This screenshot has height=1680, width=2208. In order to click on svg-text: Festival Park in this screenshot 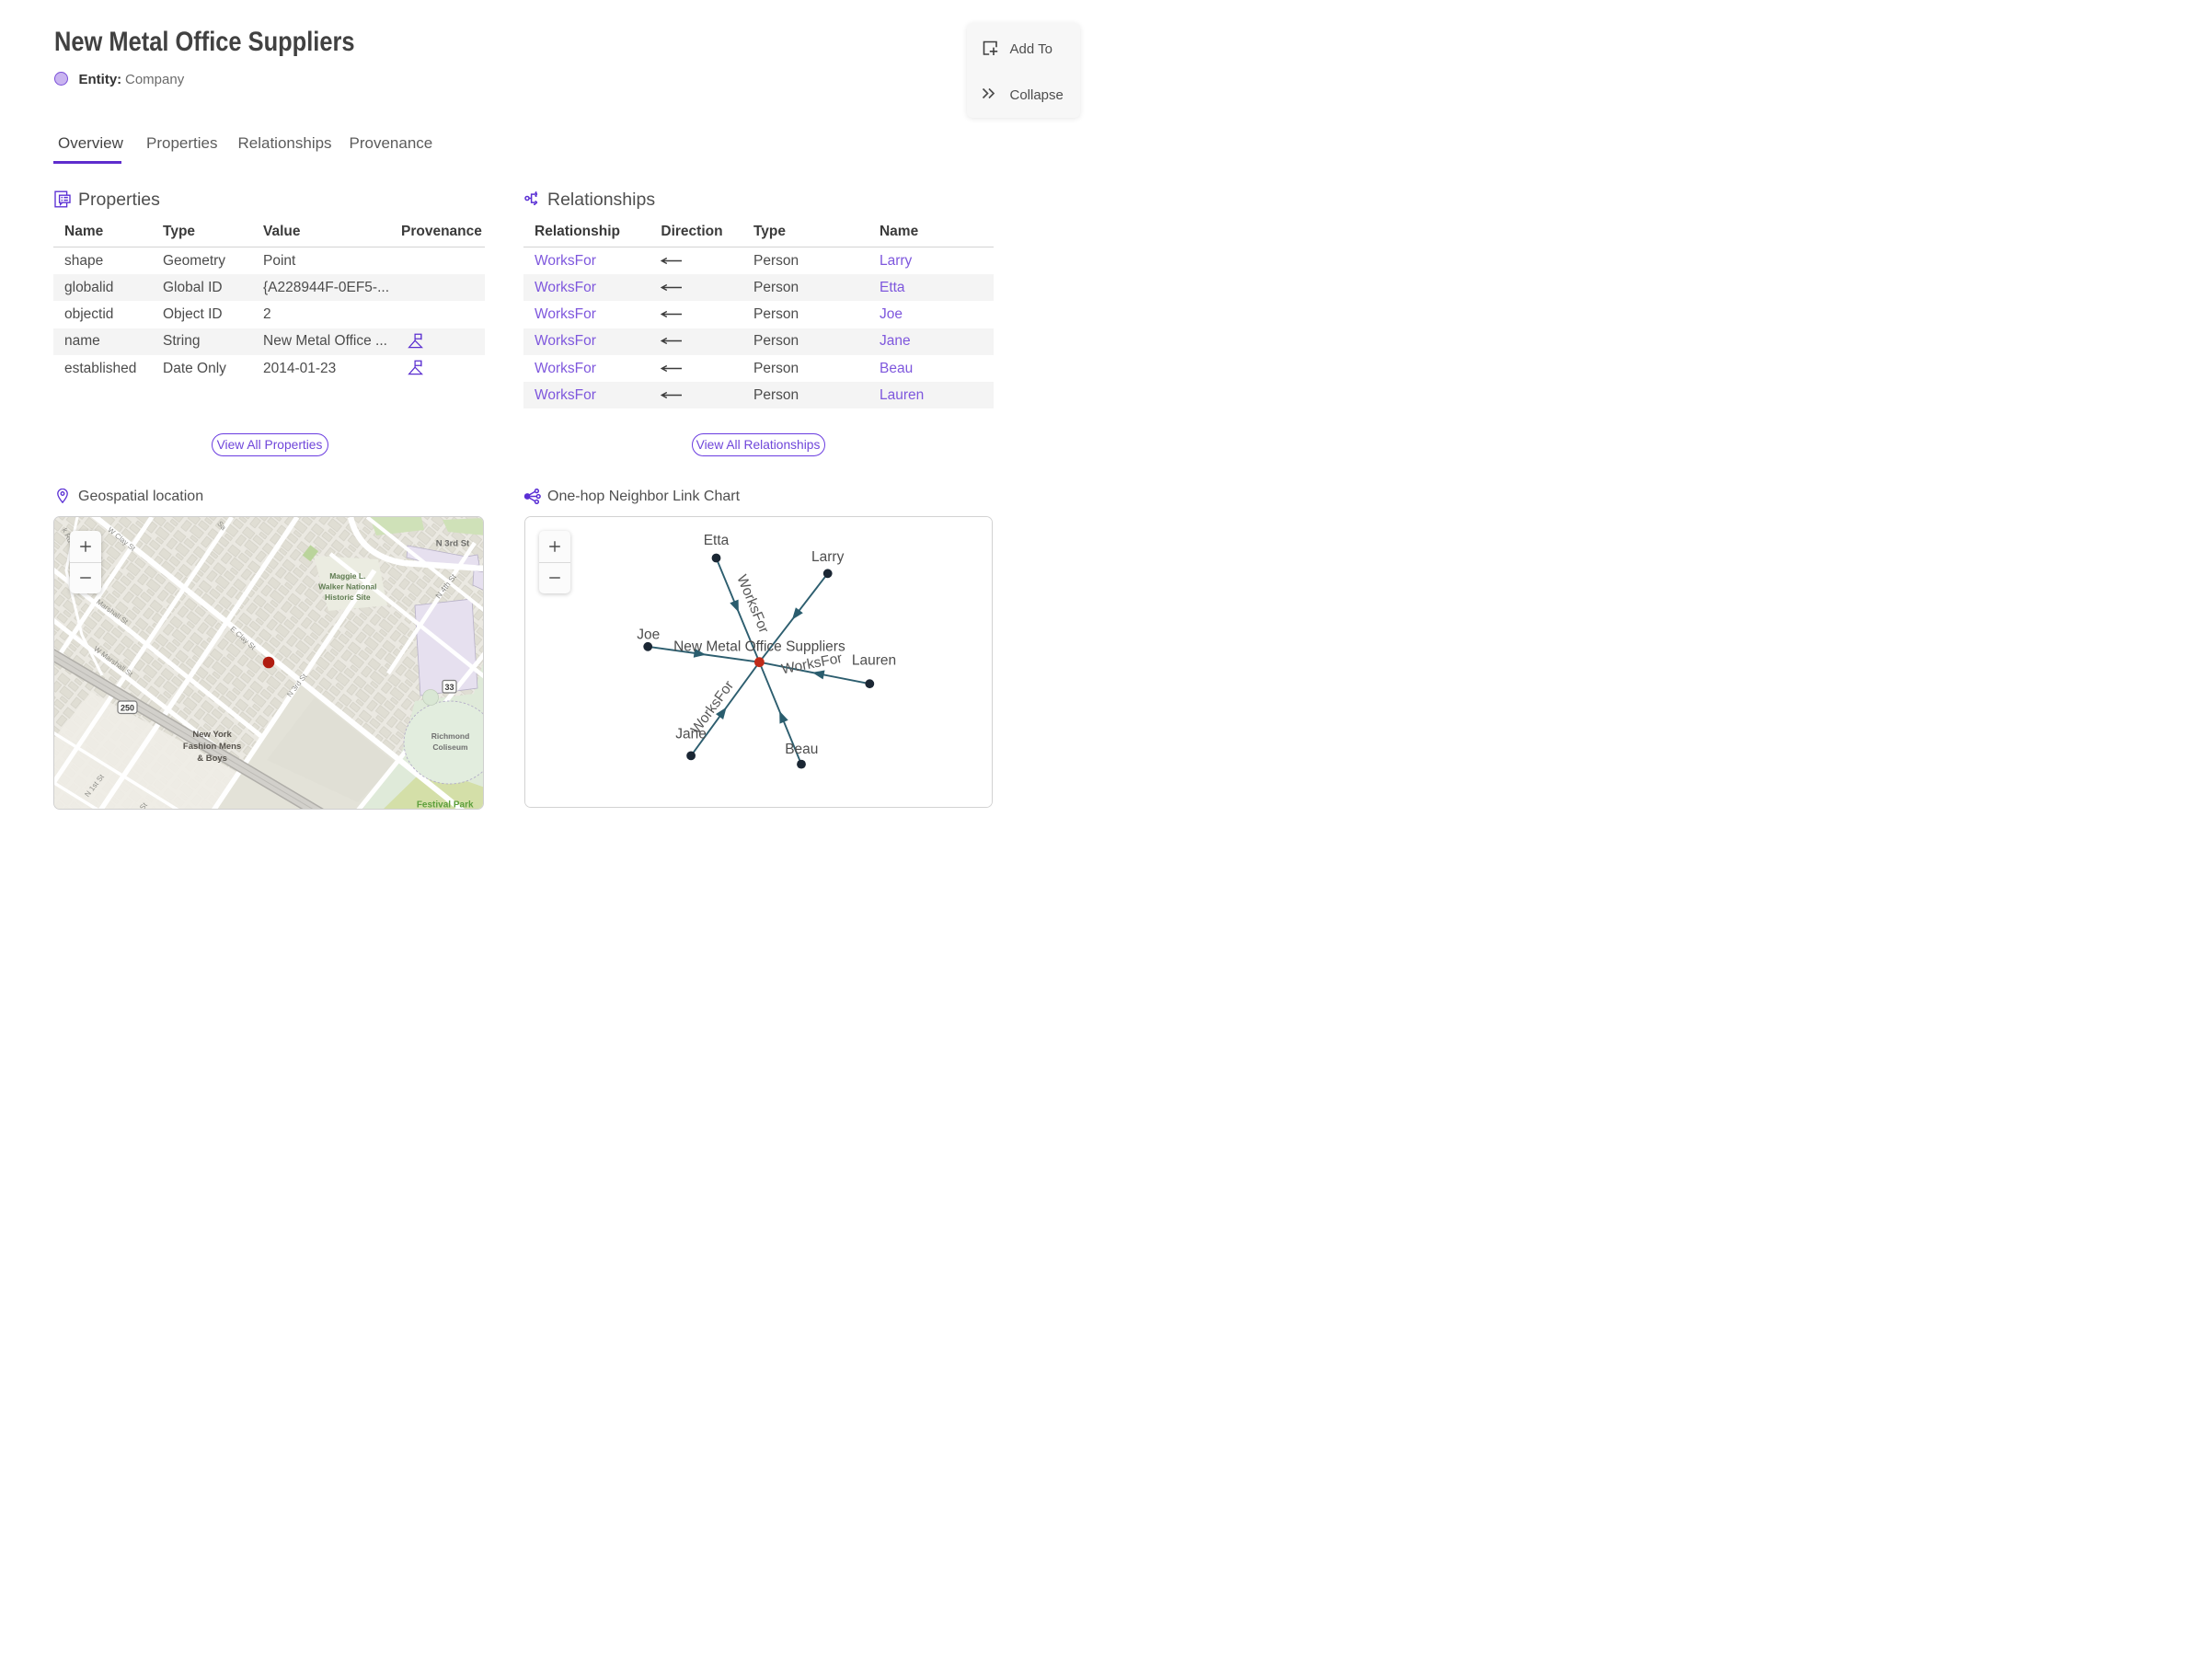, I will do `click(445, 805)`.